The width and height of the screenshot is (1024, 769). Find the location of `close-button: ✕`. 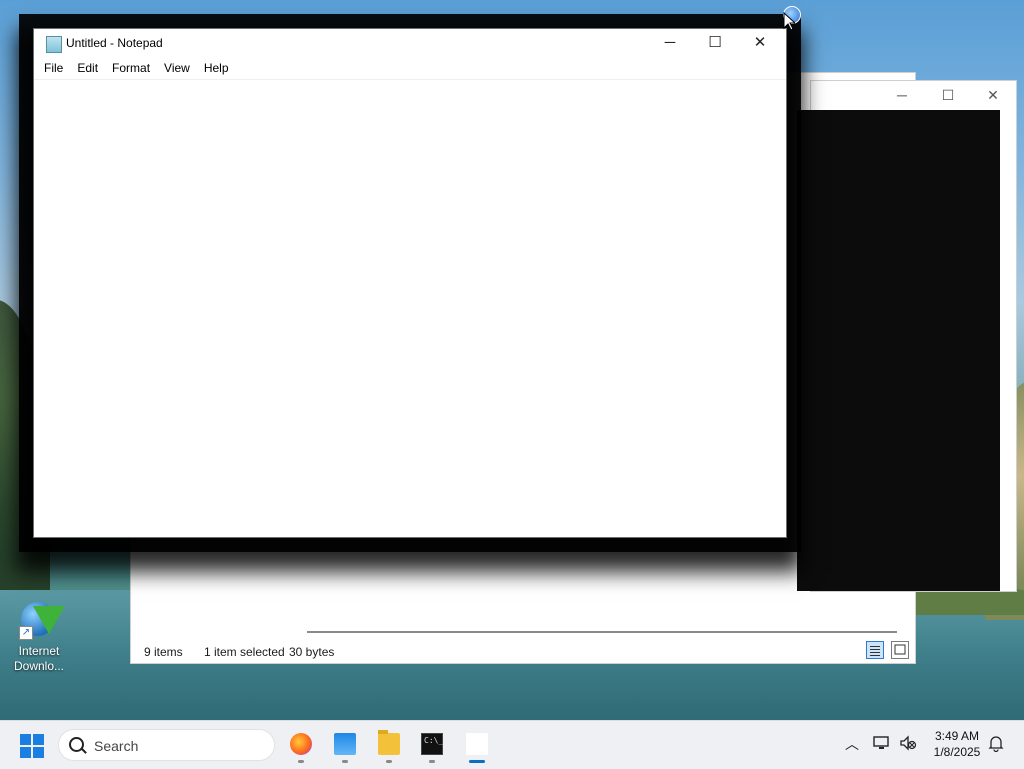

close-button: ✕ is located at coordinates (760, 43).